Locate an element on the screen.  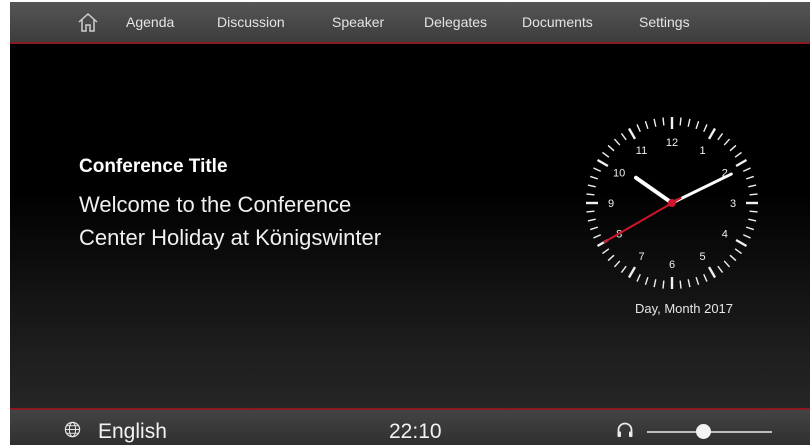
nav-documents: Documents is located at coordinates (557, 22).